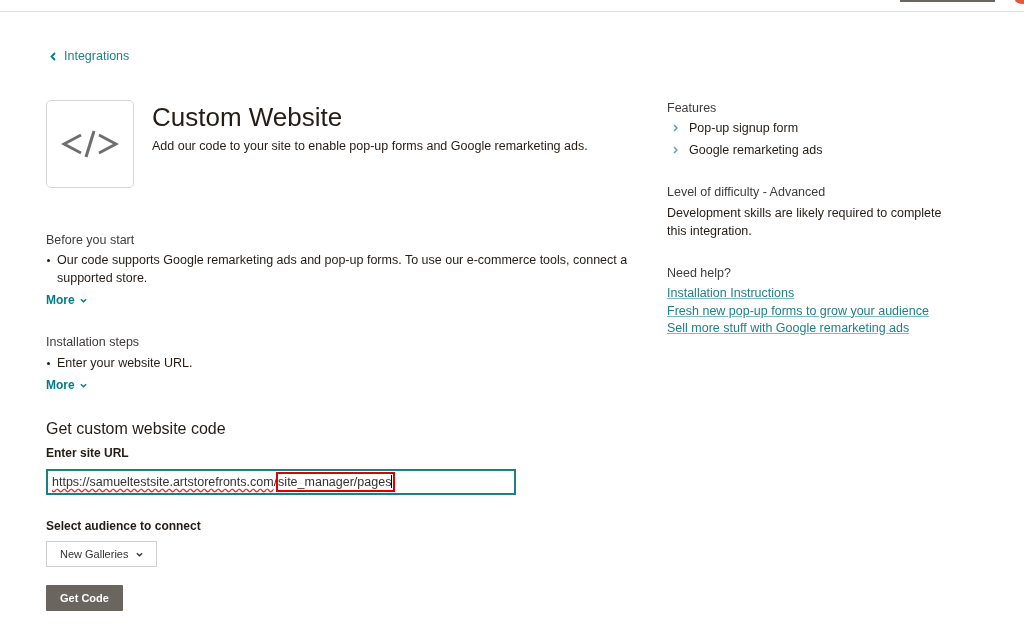 The image size is (1024, 643). What do you see at coordinates (1019, 2) in the screenshot?
I see `avatar-icon` at bounding box center [1019, 2].